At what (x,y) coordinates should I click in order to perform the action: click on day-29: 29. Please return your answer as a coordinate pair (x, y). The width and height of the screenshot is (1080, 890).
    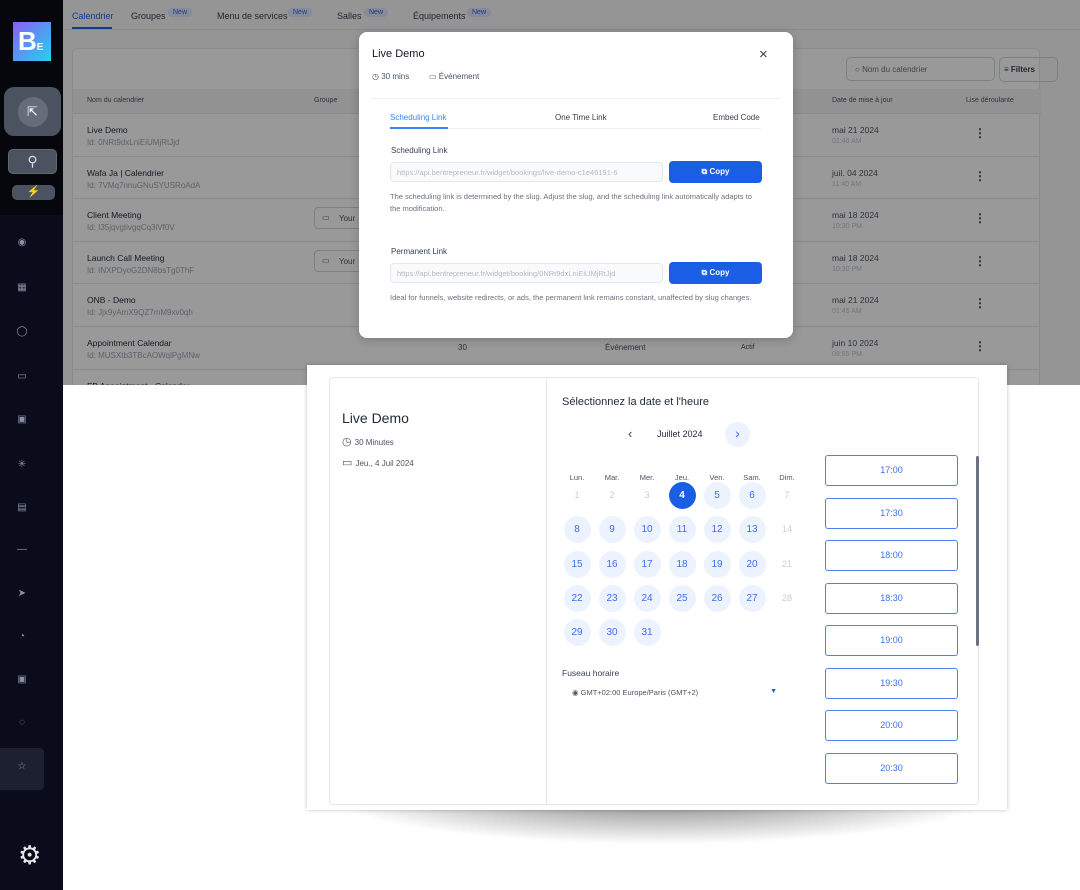
    Looking at the image, I should click on (577, 633).